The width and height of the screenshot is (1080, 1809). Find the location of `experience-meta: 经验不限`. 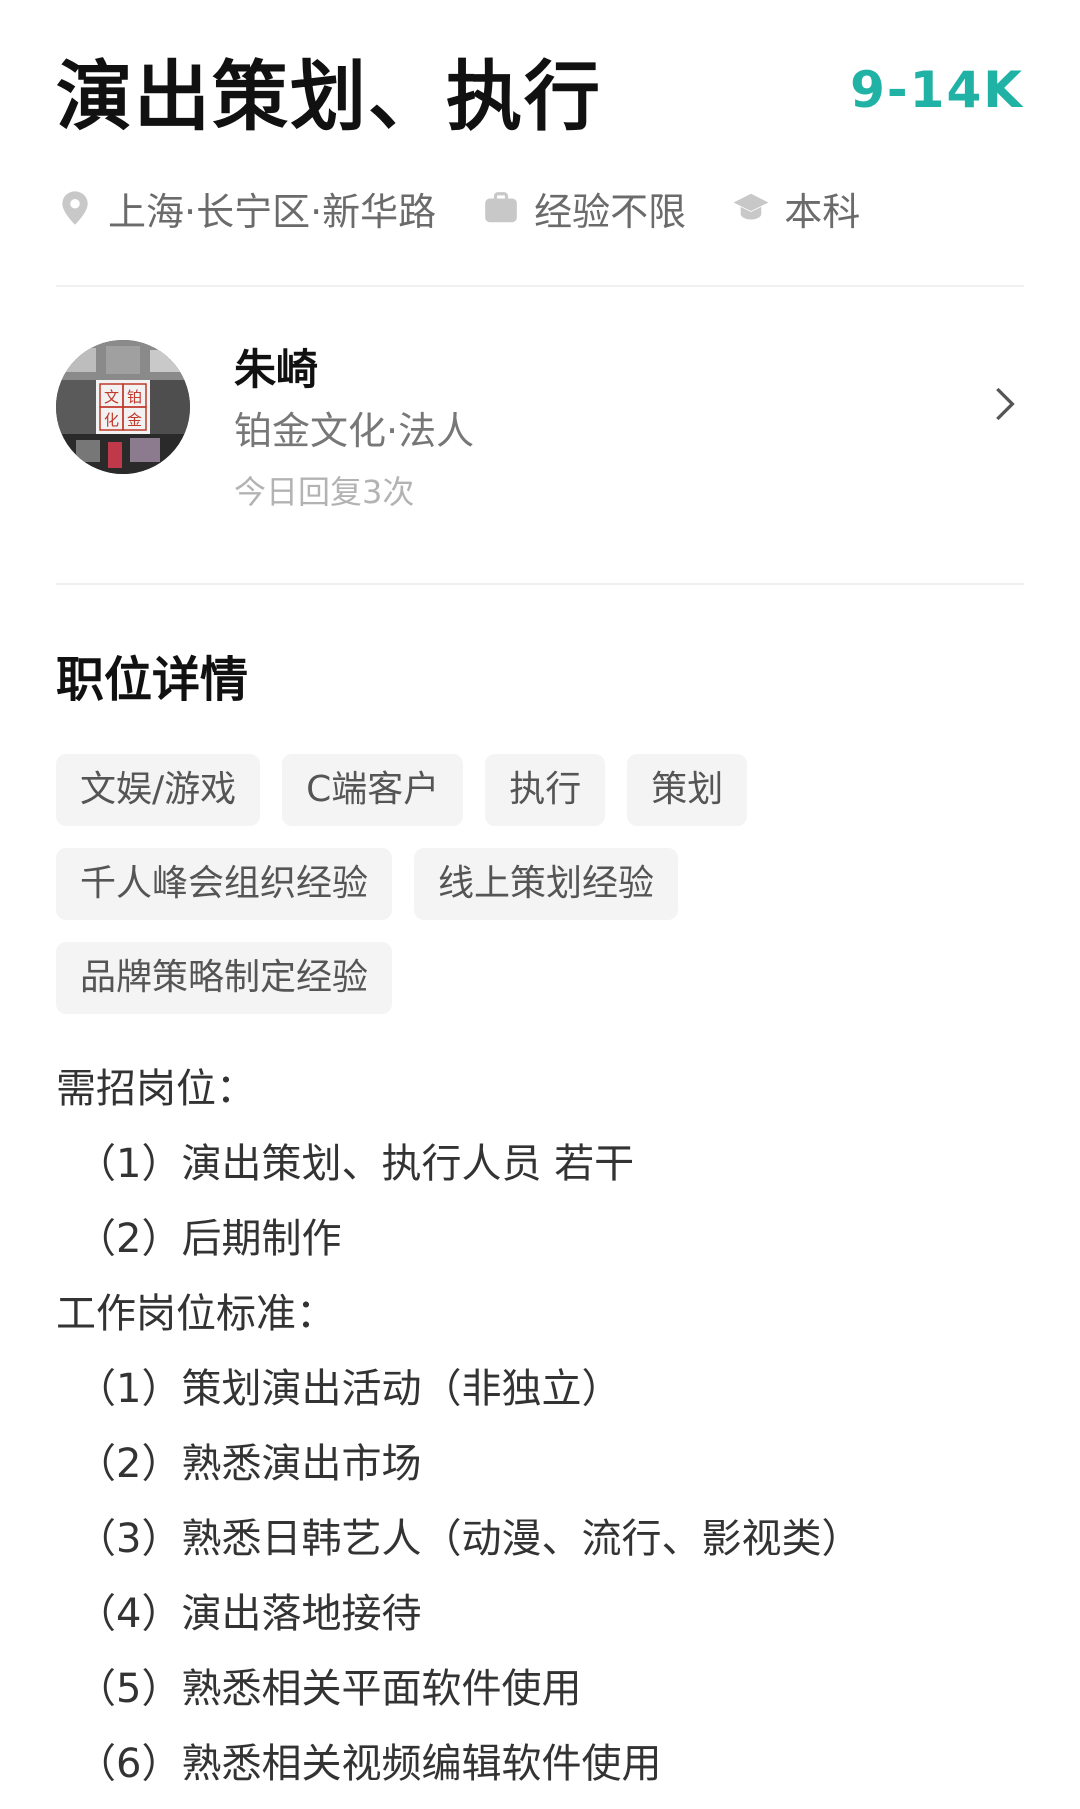

experience-meta: 经验不限 is located at coordinates (584, 208).